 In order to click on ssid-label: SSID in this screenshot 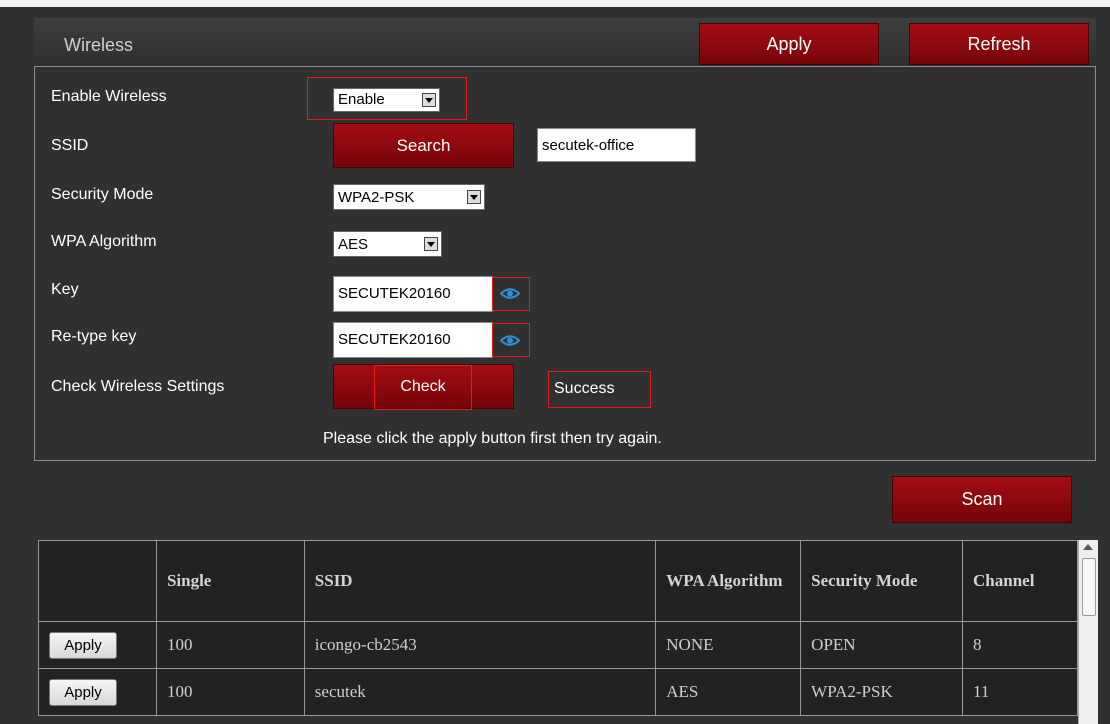, I will do `click(70, 145)`.